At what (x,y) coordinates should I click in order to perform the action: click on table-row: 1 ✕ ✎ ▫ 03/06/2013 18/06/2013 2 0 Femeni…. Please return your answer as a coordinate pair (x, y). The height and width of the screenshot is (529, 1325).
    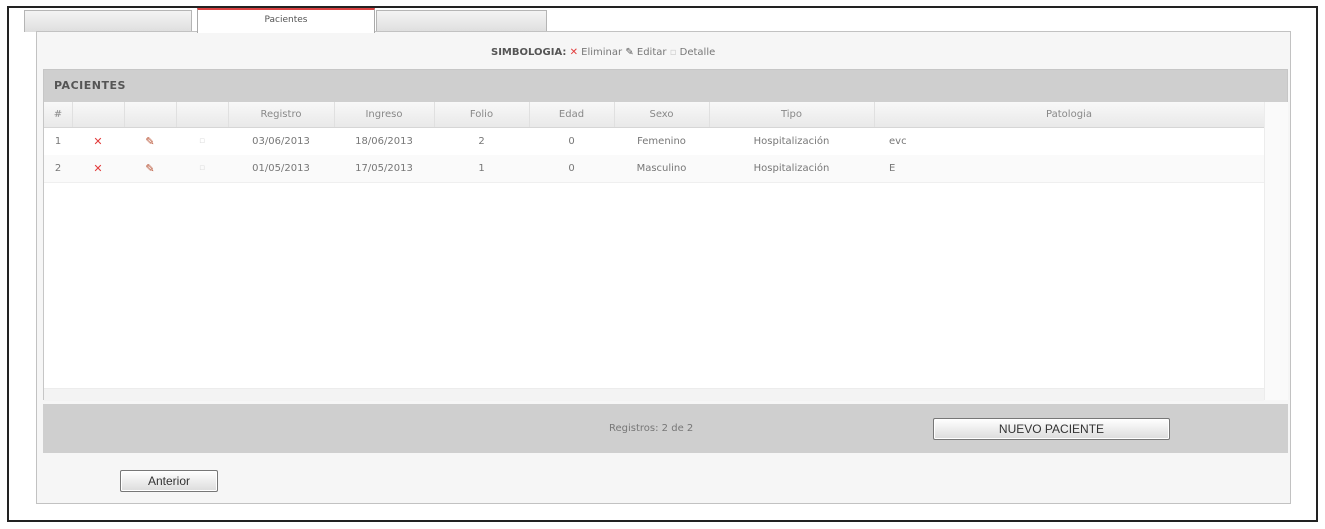
    Looking at the image, I should click on (654, 142).